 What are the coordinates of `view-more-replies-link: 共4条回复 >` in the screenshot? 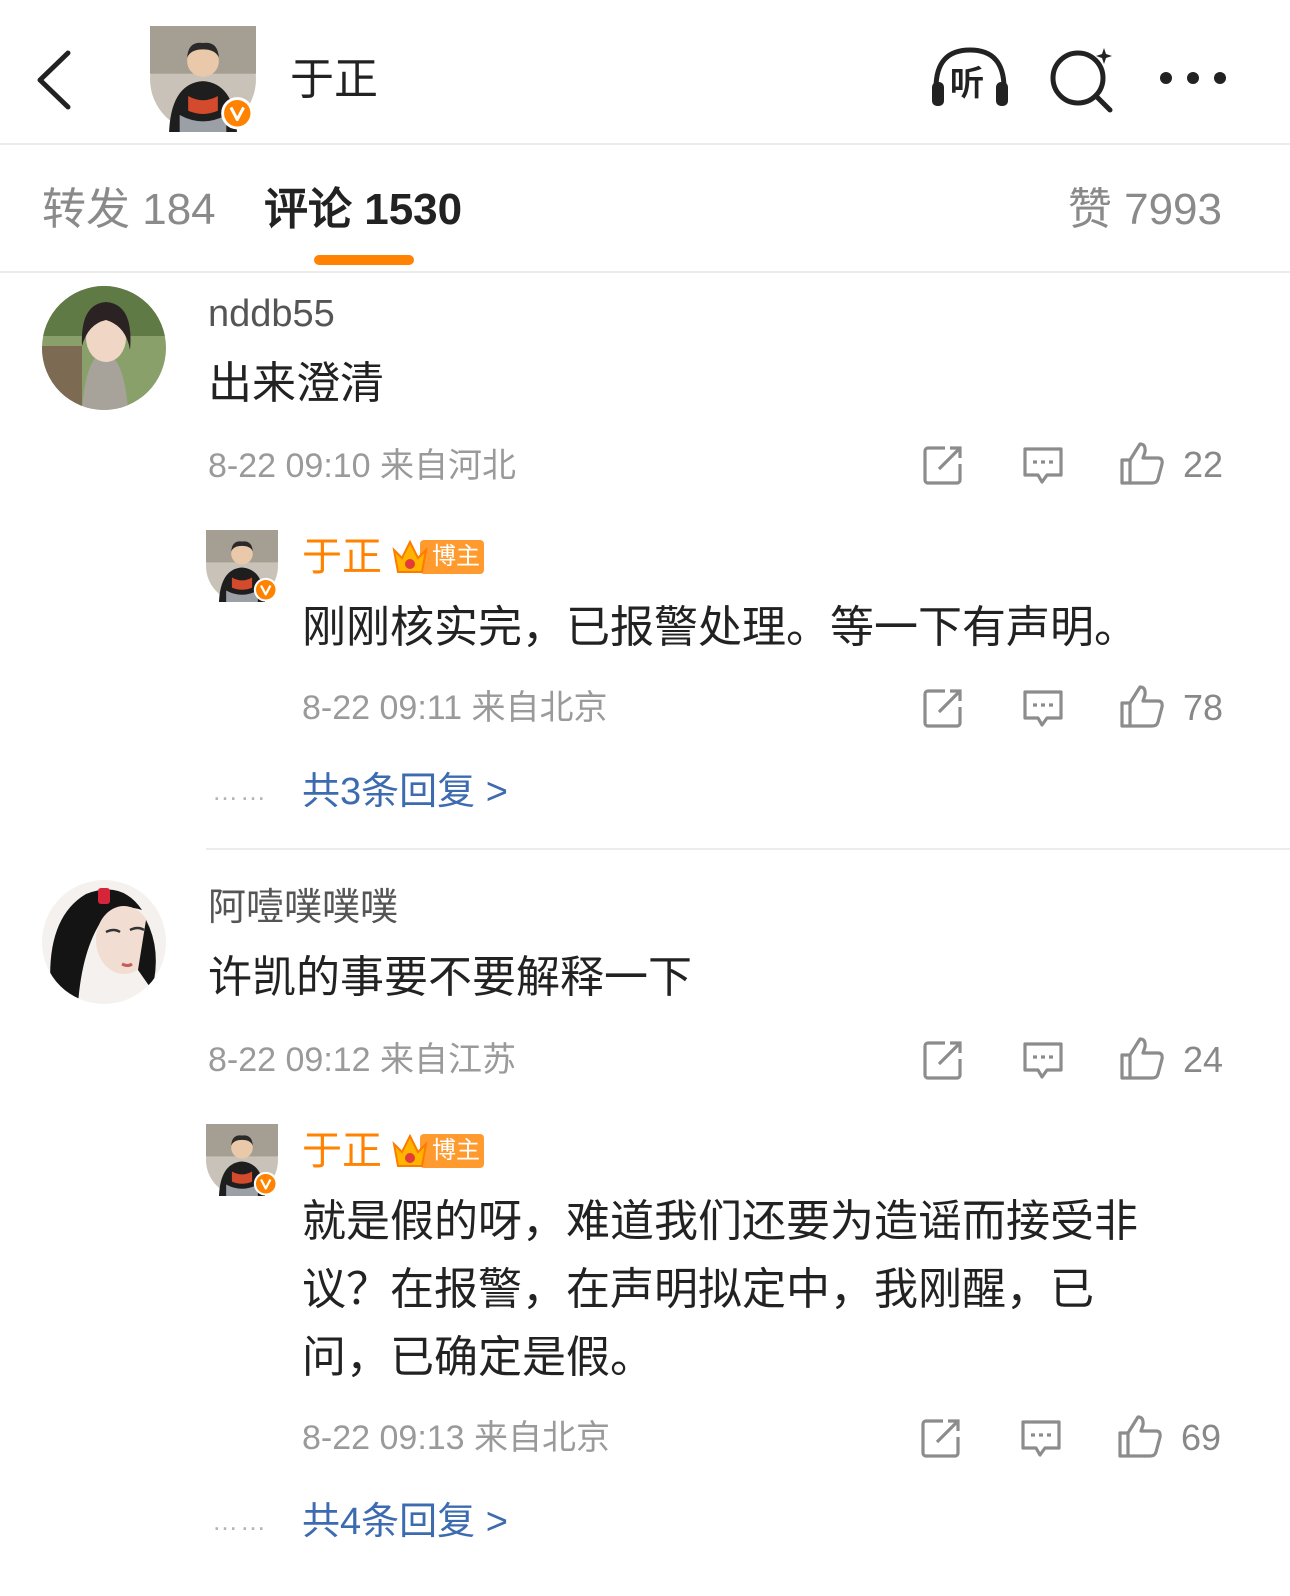 It's located at (405, 1522).